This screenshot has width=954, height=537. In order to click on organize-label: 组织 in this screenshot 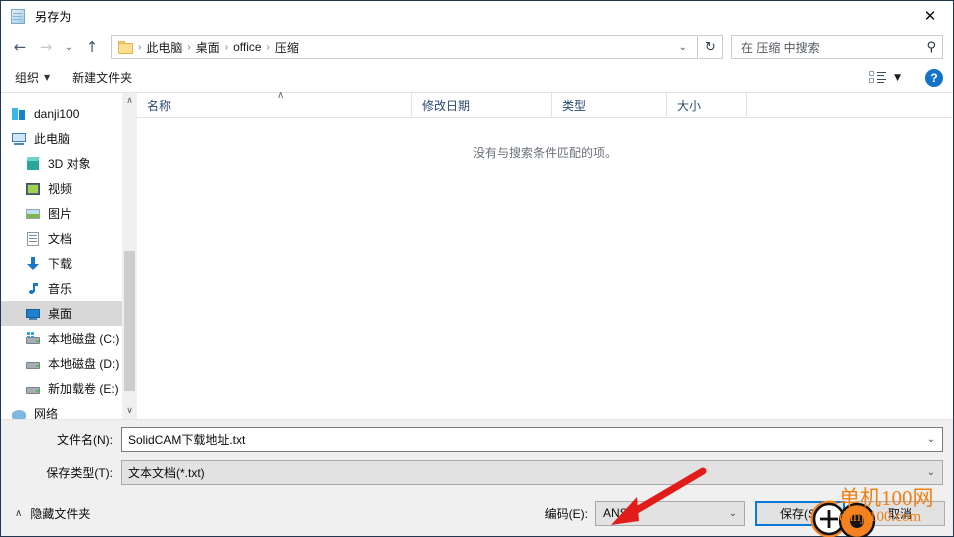, I will do `click(27, 78)`.